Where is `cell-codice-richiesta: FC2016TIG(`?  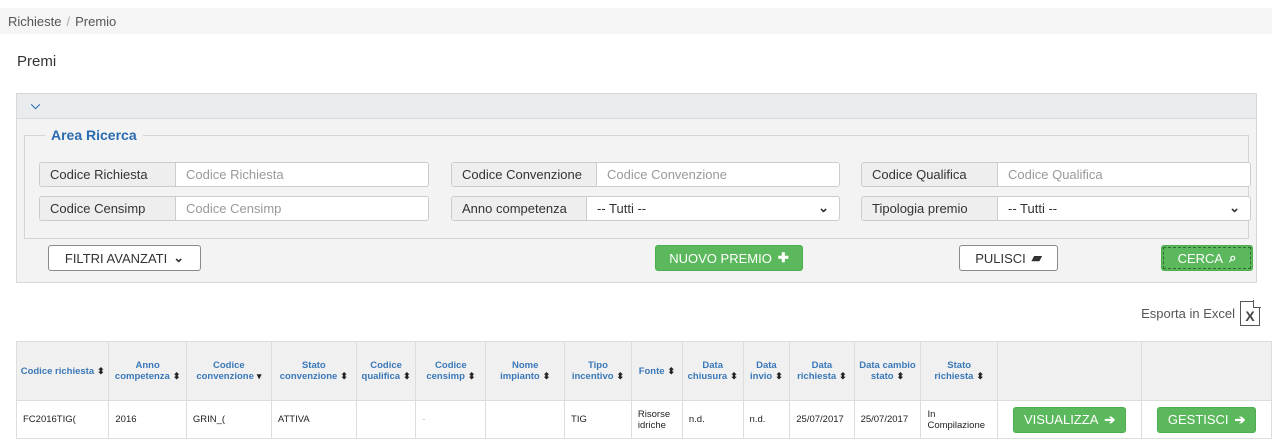
cell-codice-richiesta: FC2016TIG( is located at coordinates (62, 419).